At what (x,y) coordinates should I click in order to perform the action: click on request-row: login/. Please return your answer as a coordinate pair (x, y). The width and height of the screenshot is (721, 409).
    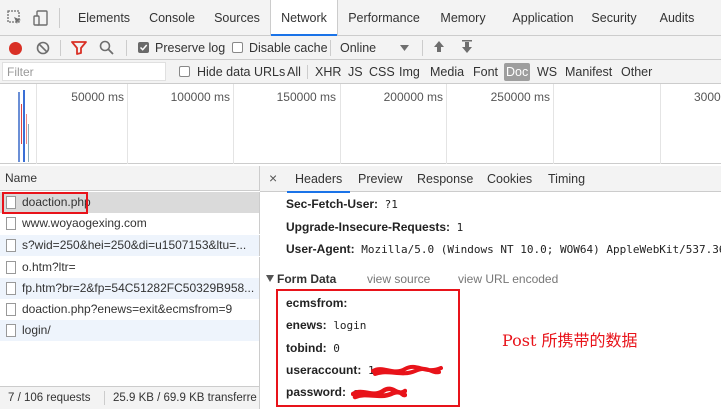
    Looking at the image, I should click on (130, 330).